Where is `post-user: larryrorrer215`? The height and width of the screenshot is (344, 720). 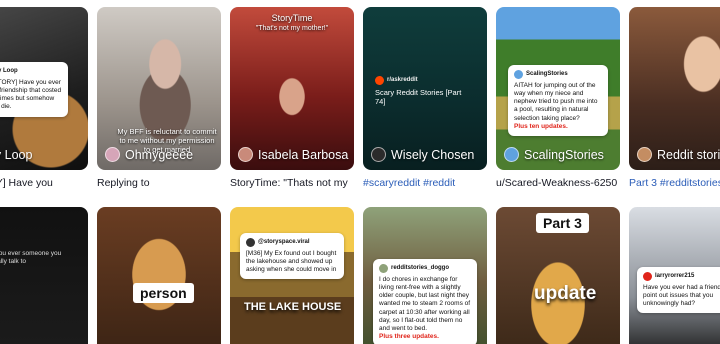 post-user: larryrorrer215 is located at coordinates (675, 275).